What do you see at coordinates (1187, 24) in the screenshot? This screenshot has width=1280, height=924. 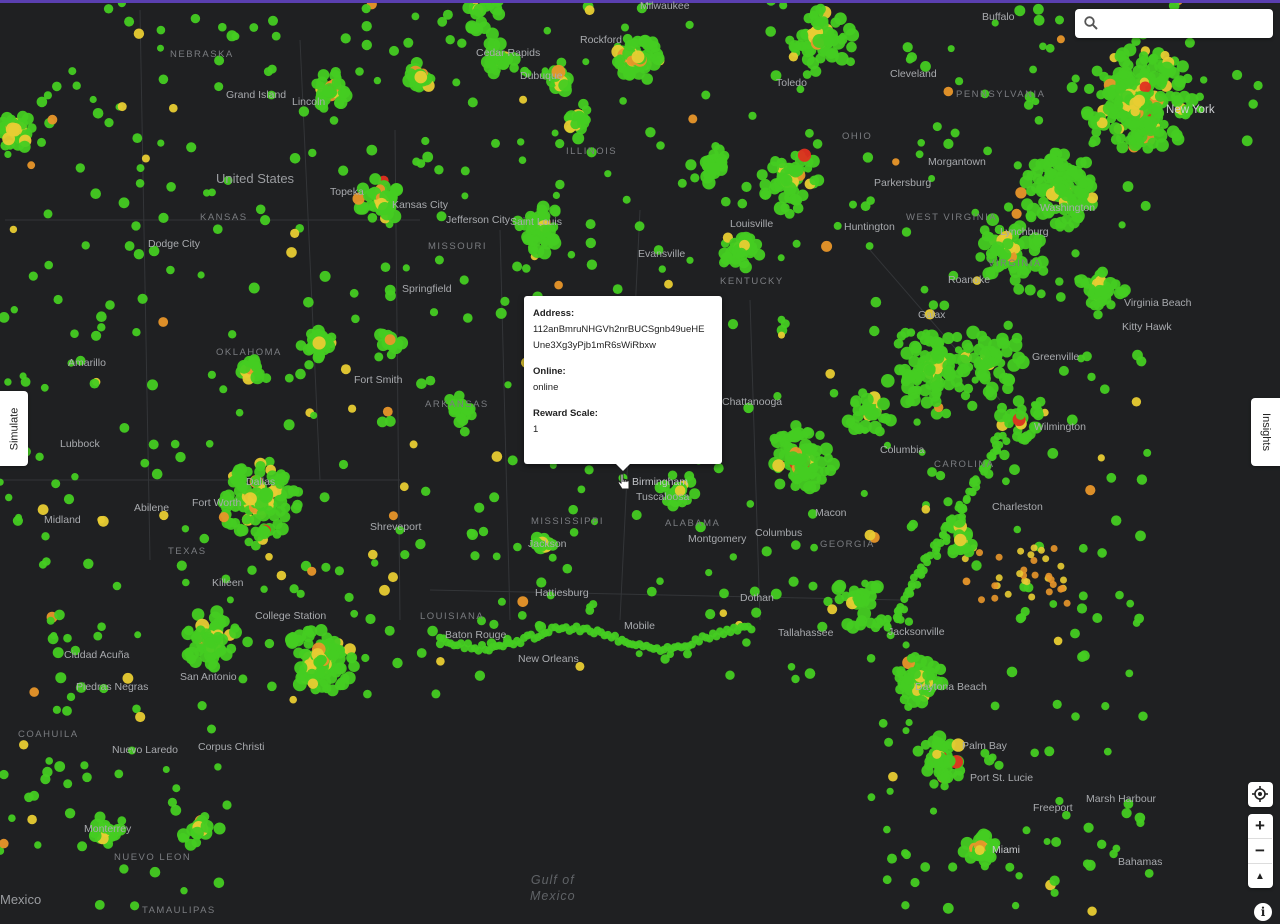 I see `search-input` at bounding box center [1187, 24].